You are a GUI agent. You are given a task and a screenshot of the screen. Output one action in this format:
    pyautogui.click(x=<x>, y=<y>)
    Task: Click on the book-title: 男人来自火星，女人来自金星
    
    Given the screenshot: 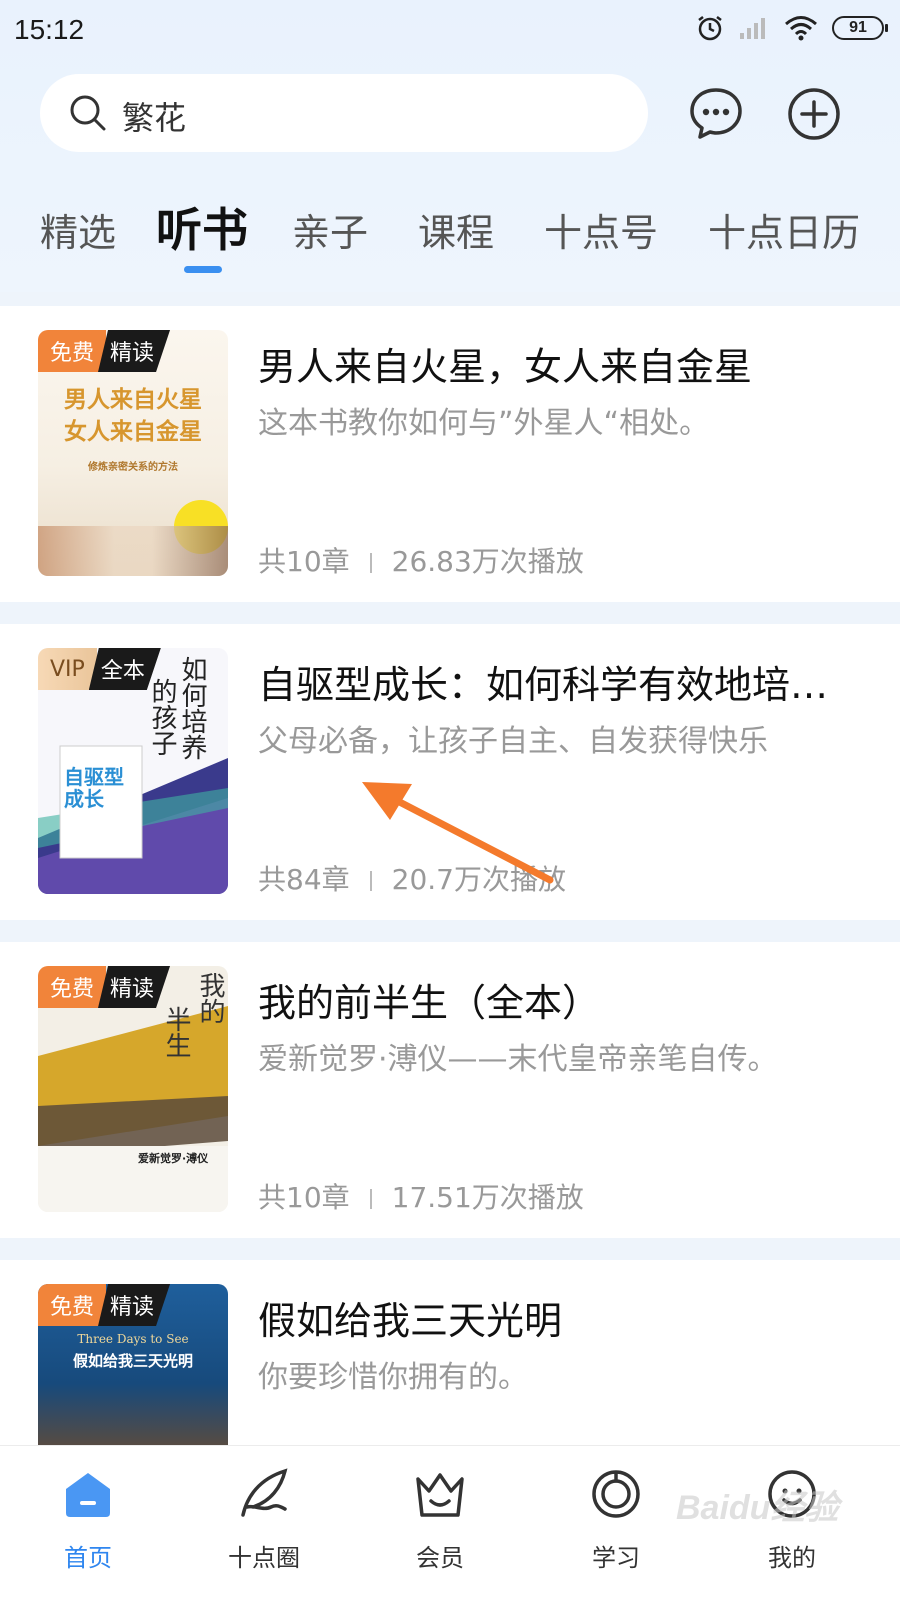 What is the action you would take?
    pyautogui.click(x=558, y=363)
    